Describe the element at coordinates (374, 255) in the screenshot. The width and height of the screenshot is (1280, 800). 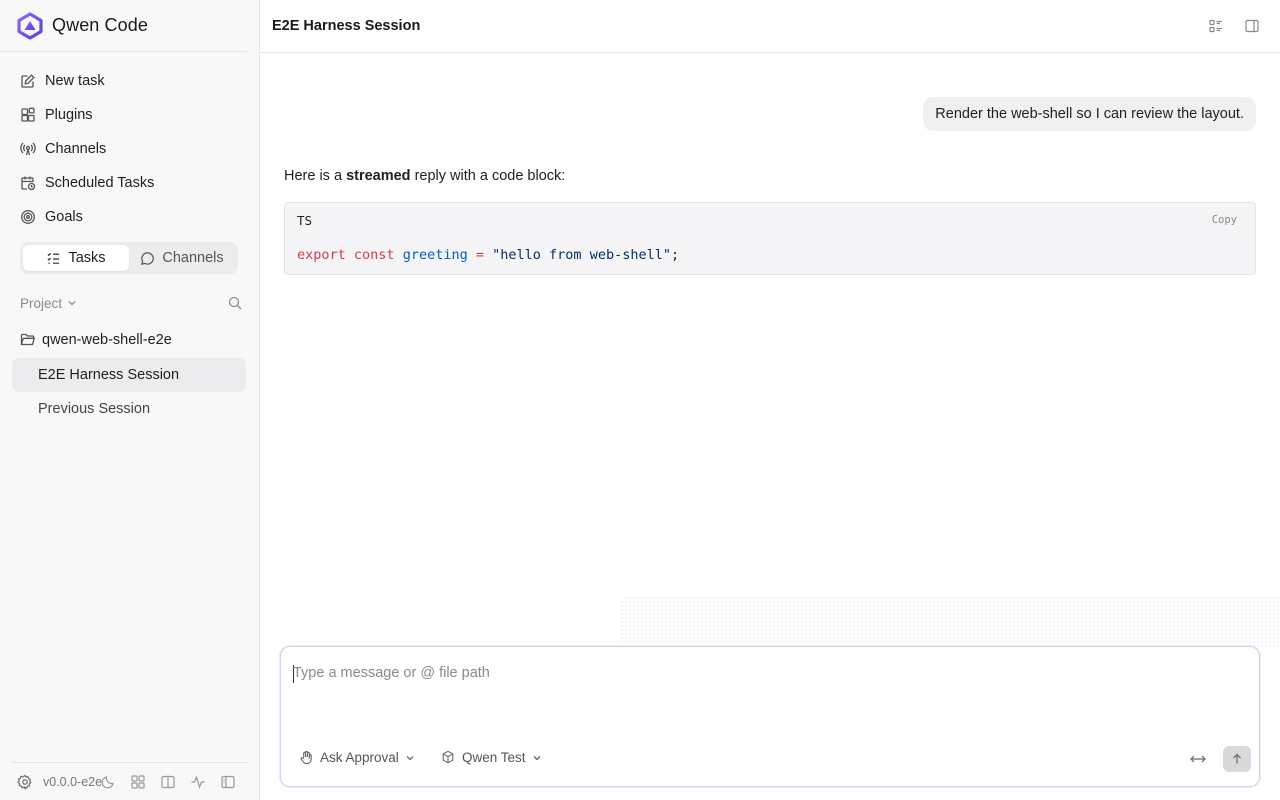
I see `code-token-keyword: const` at that location.